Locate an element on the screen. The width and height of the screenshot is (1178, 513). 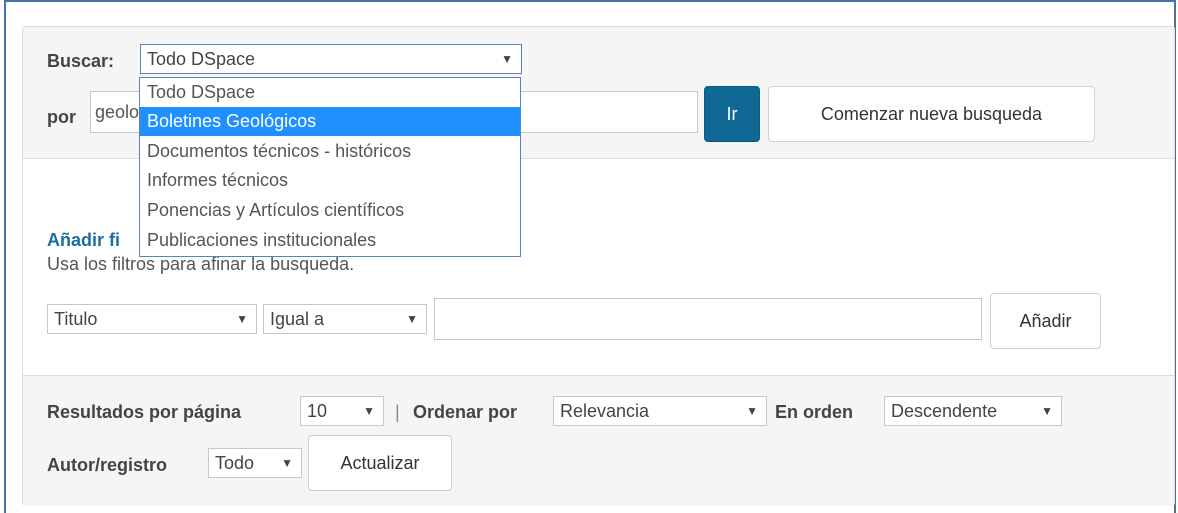
filter-operator-value: Igual a is located at coordinates (297, 319).